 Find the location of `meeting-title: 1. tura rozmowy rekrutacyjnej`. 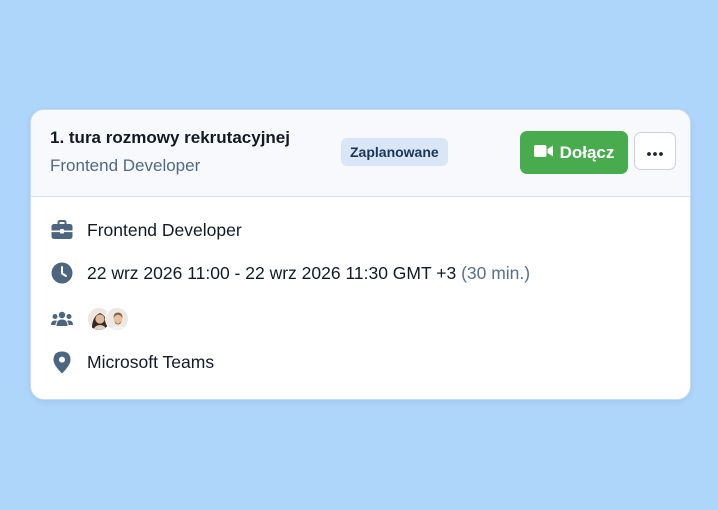

meeting-title: 1. tura rozmowy rekrutacyjnej is located at coordinates (170, 137).